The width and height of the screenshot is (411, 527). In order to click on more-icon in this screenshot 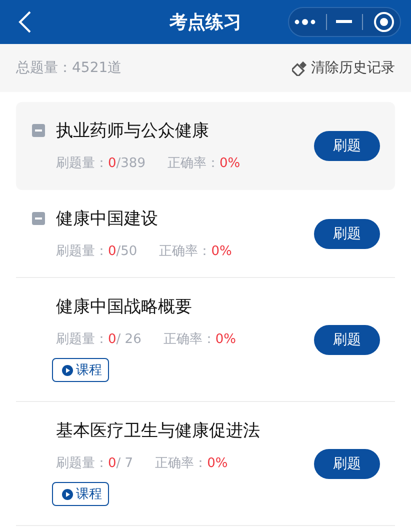, I will do `click(305, 22)`.